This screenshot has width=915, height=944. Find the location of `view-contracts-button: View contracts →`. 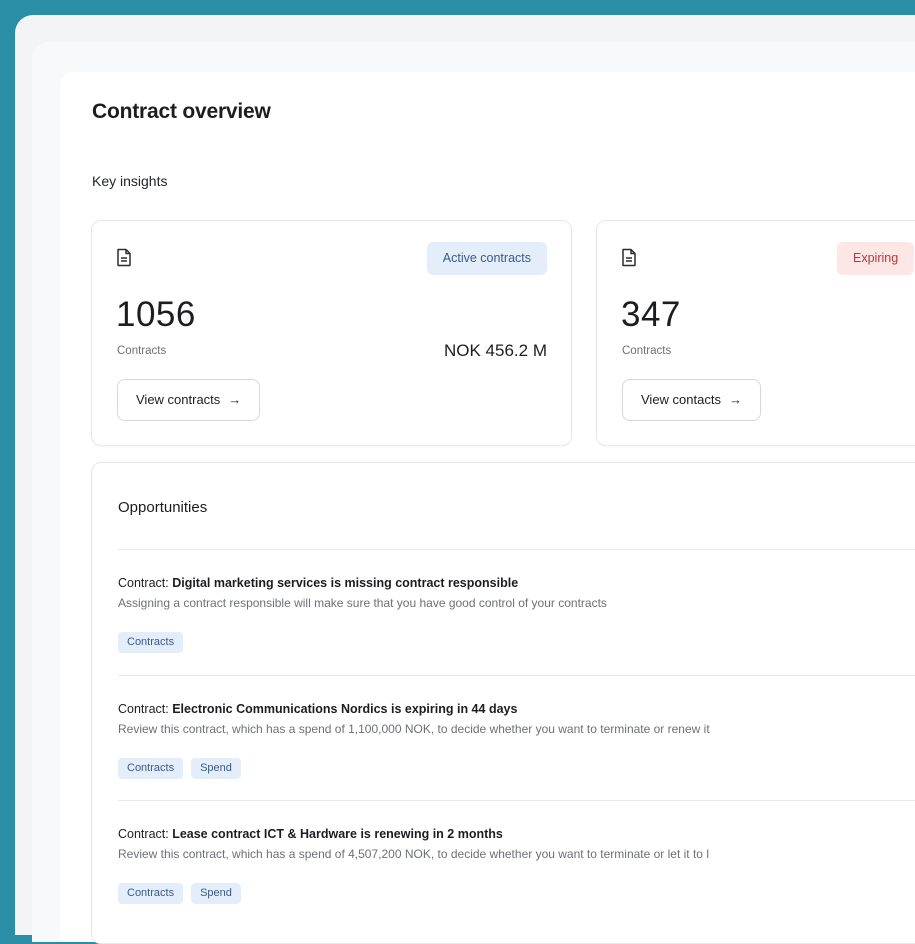

view-contracts-button: View contracts → is located at coordinates (189, 400).